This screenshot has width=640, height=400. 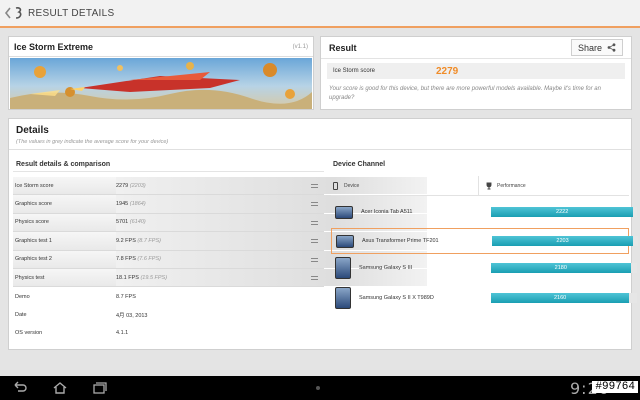 What do you see at coordinates (484, 268) in the screenshot?
I see `device-row: Samsung Galaxy S III 2180` at bounding box center [484, 268].